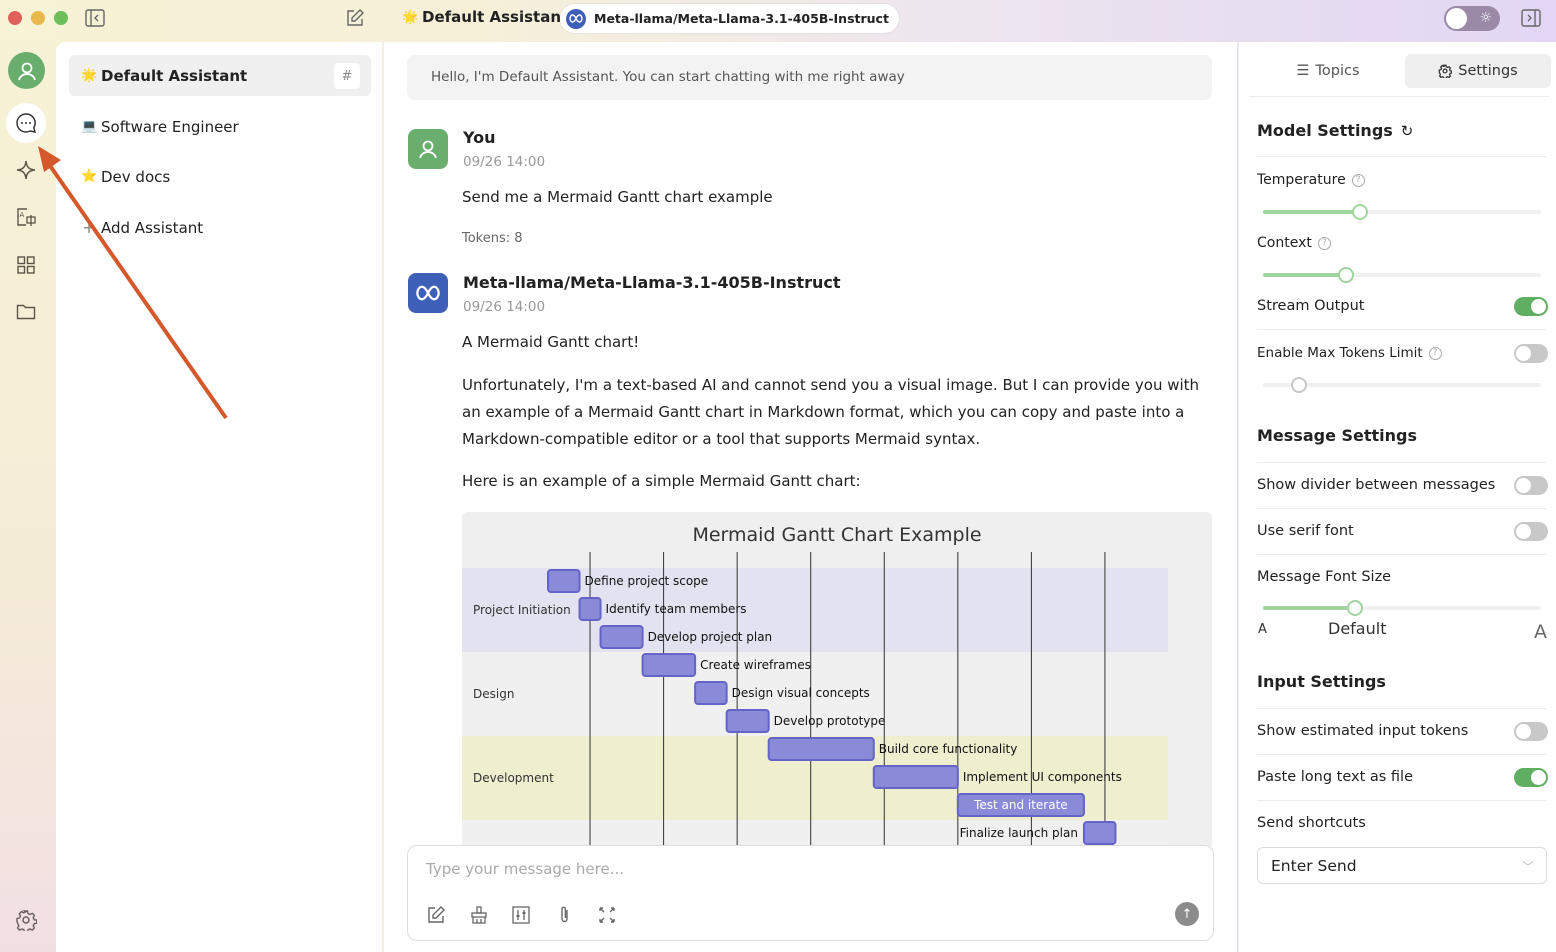 The image size is (1556, 952). Describe the element at coordinates (1262, 629) in the screenshot. I see `font-size-small-label: A` at that location.